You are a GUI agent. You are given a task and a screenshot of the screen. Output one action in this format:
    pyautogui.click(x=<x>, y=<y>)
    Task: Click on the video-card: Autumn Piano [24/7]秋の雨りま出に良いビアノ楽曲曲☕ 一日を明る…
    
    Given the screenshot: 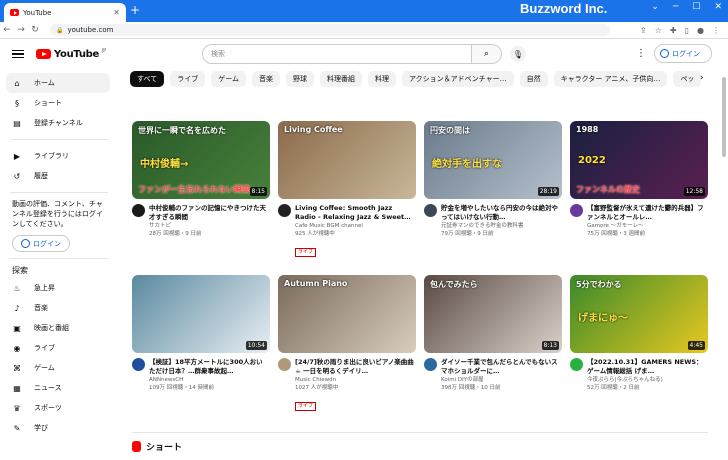 What is the action you would take?
    pyautogui.click(x=347, y=343)
    